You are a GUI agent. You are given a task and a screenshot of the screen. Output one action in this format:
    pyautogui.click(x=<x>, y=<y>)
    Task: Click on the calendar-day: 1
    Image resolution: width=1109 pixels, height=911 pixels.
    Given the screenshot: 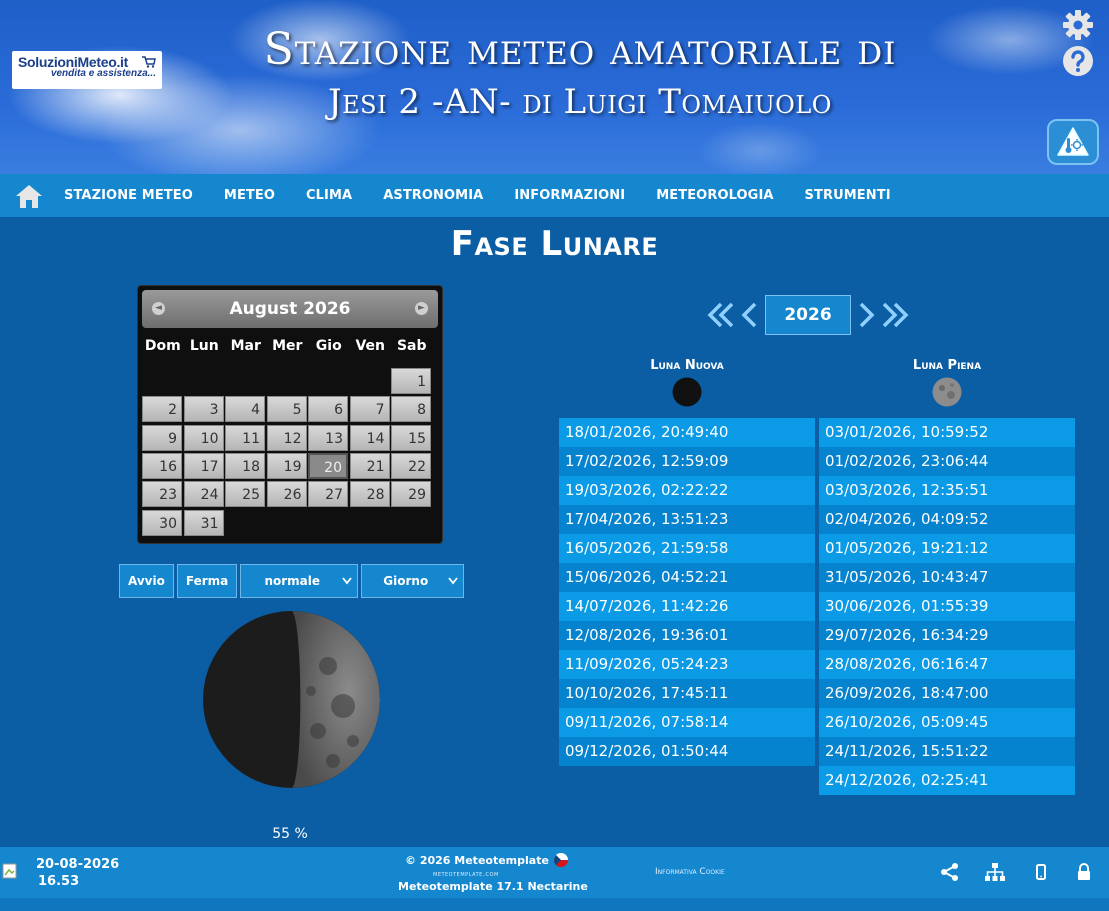 What is the action you would take?
    pyautogui.click(x=411, y=381)
    